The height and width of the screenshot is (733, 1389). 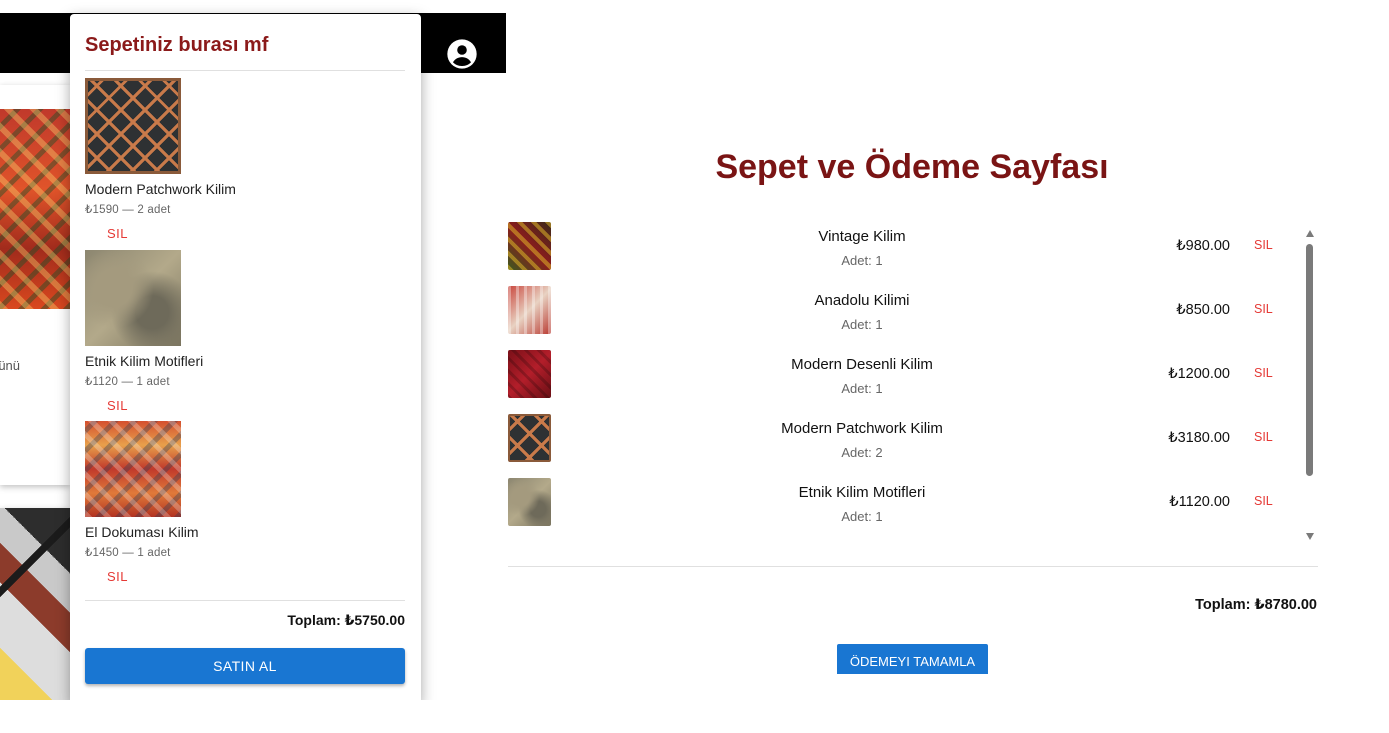 What do you see at coordinates (128, 210) in the screenshot?
I see `cart-item-meta: ₺1590 — 2 adet` at bounding box center [128, 210].